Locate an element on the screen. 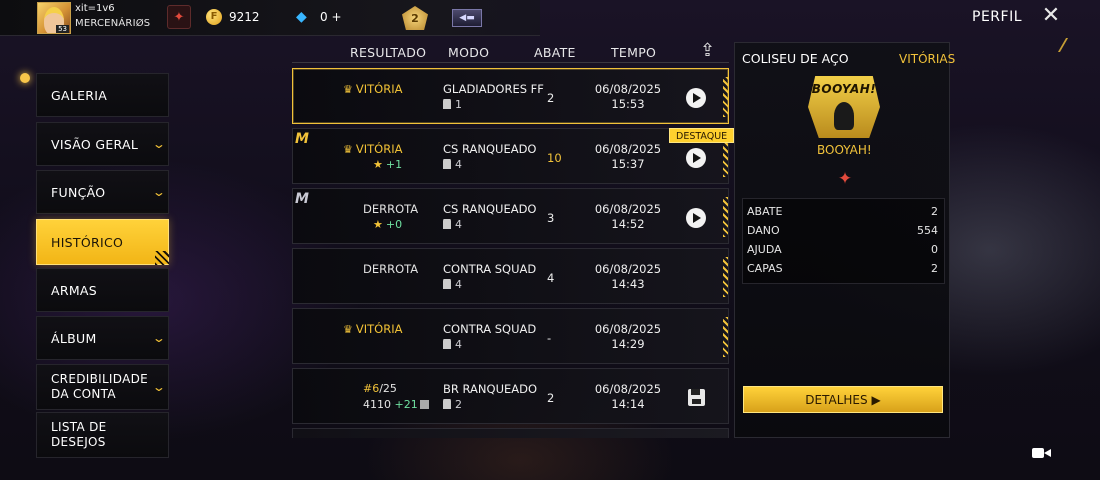 This screenshot has height=480, width=1100. video-icon is located at coordinates (1042, 453).